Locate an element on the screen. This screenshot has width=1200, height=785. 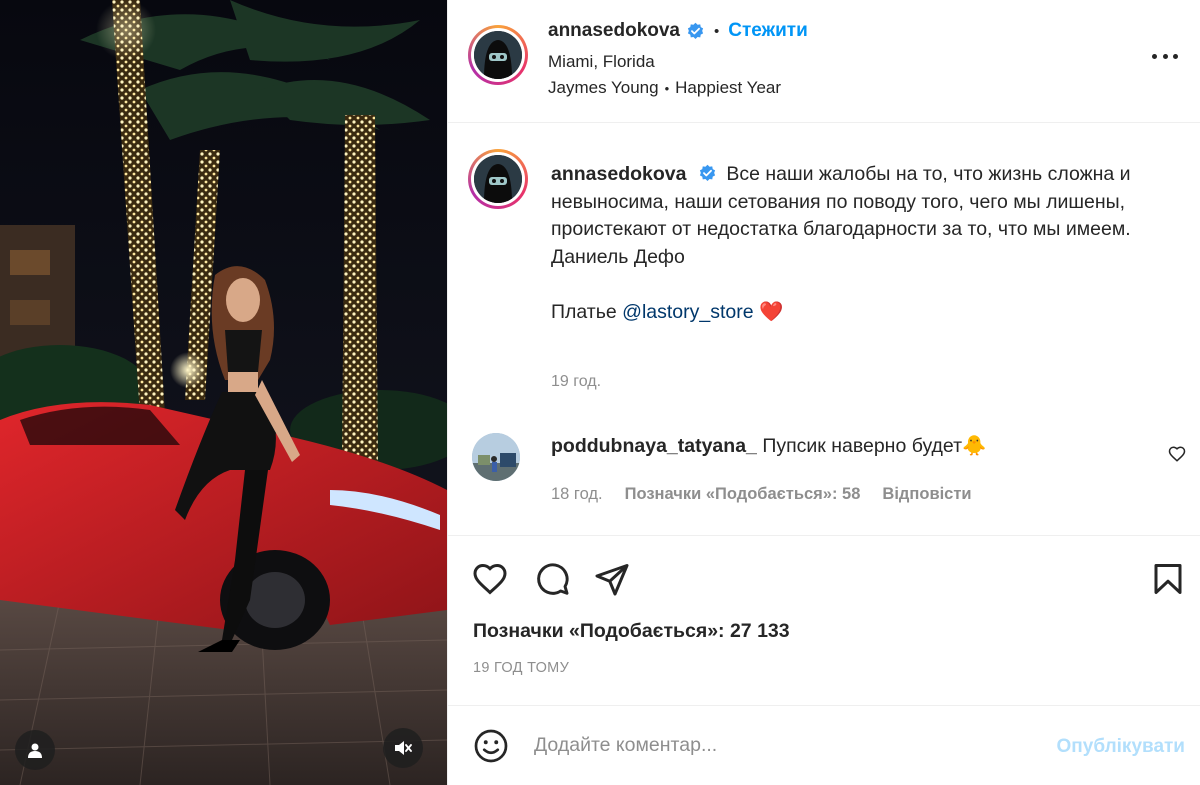
commenter-avatar is located at coordinates (496, 457).